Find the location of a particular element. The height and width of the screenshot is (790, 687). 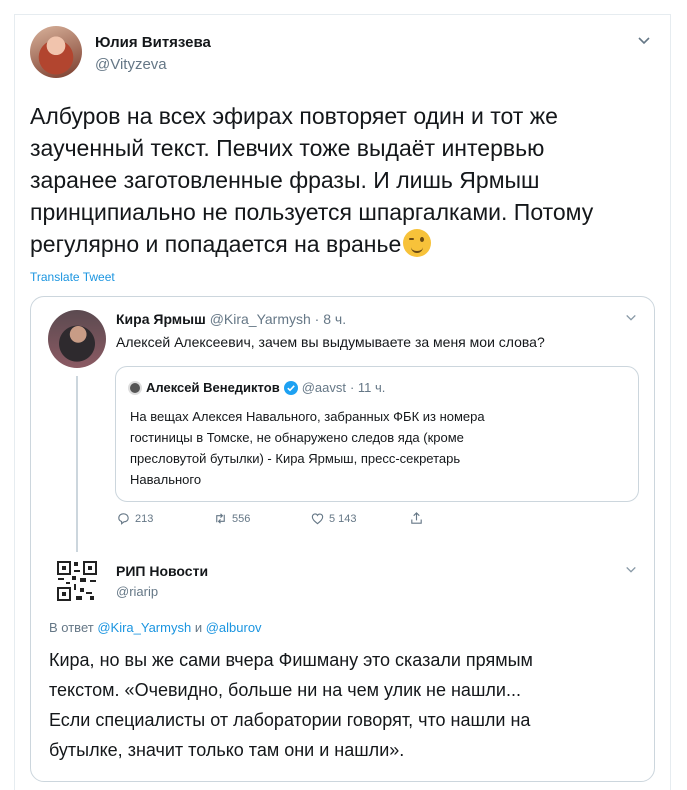

quoted-time: · 8 ч. is located at coordinates (330, 319).